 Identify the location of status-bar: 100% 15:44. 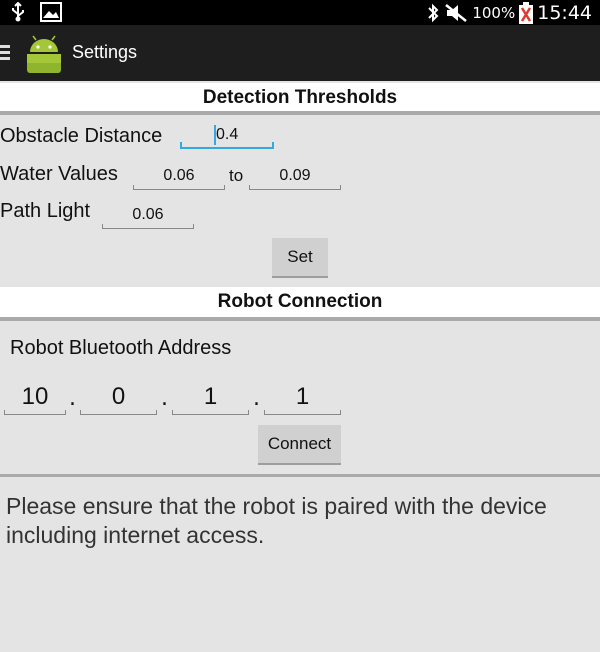
(300, 12).